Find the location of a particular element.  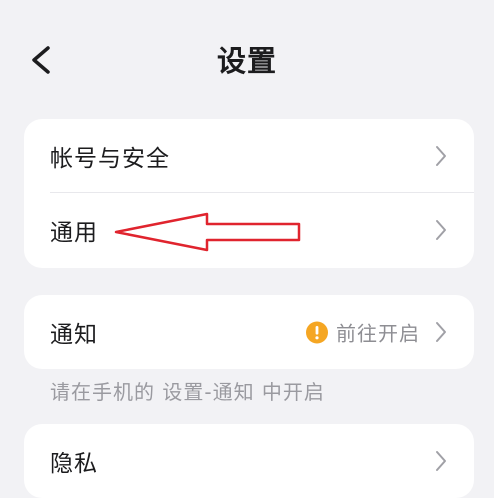

account-security-row: 帐号与安全 is located at coordinates (249, 156).